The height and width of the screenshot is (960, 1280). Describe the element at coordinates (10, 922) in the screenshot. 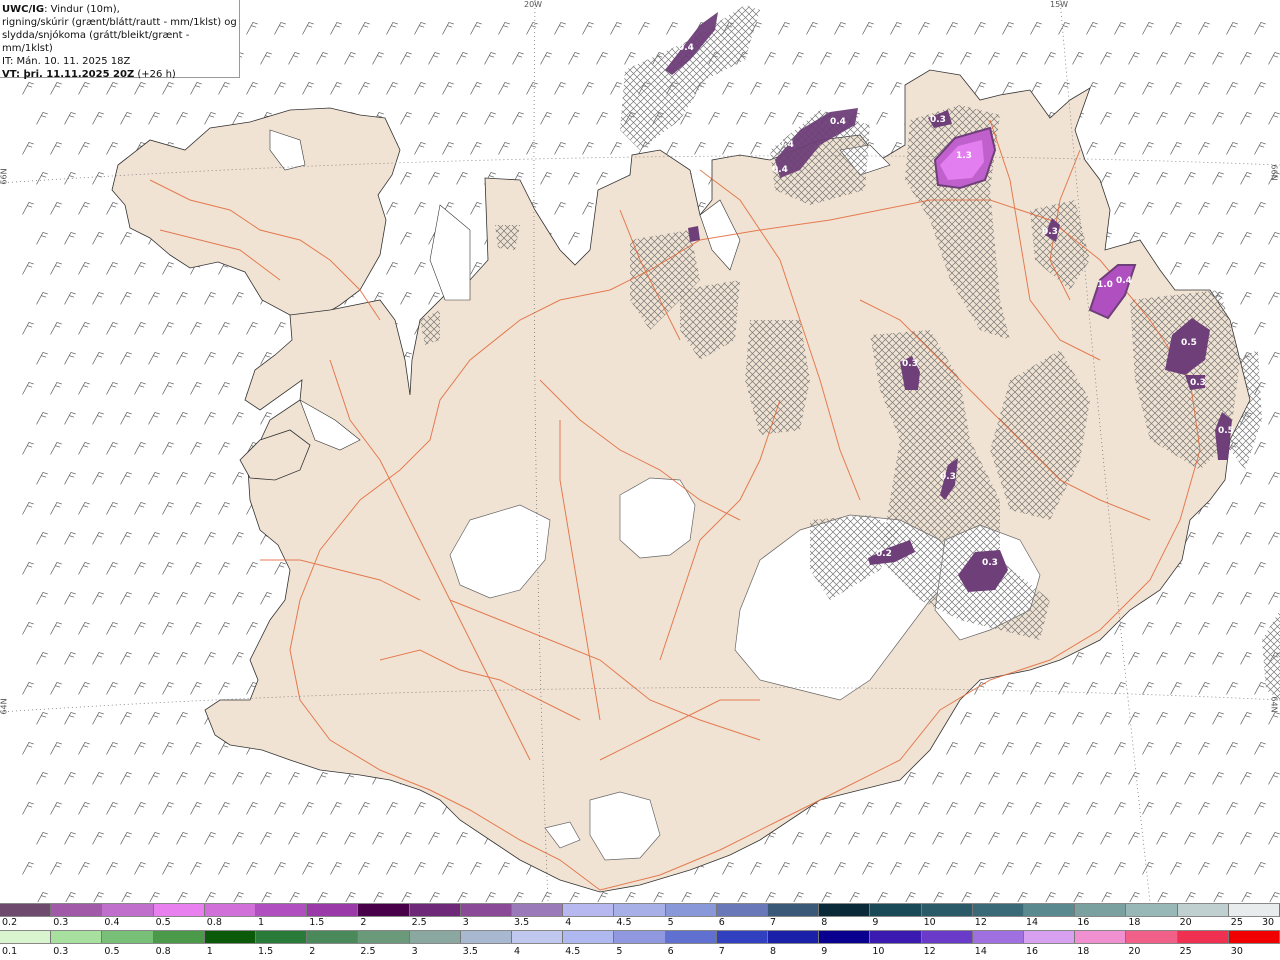

I see `scale-tick-label: 0.2` at that location.